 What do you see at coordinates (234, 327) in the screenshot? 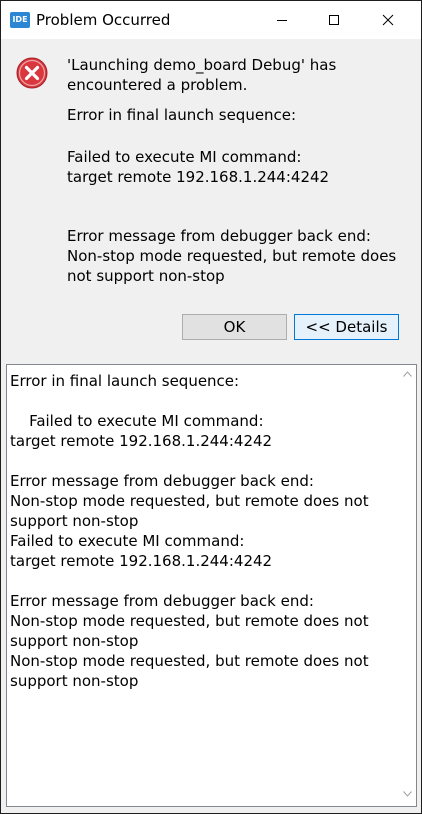
I see `ok-button: OK` at bounding box center [234, 327].